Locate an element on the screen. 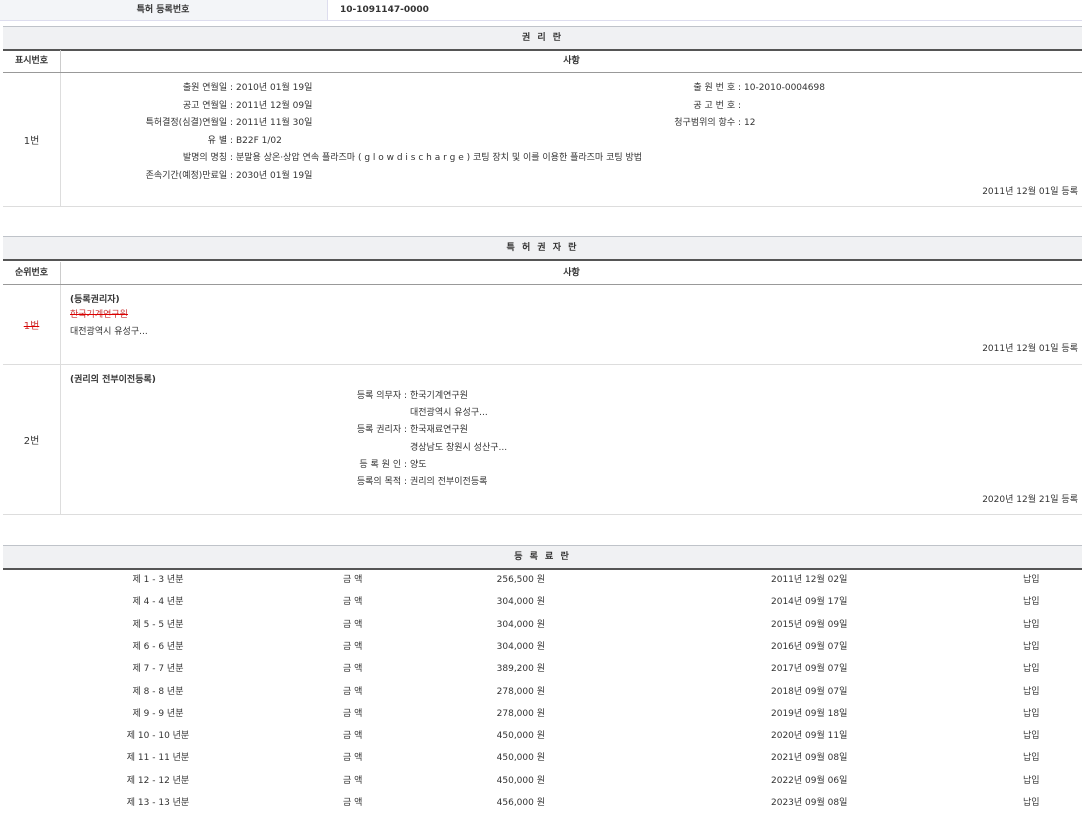 This screenshot has height=822, width=1082. fee-row: 제 12 - 12 년분금 액450,000 원2022년 09월 06일납입 is located at coordinates (542, 781).